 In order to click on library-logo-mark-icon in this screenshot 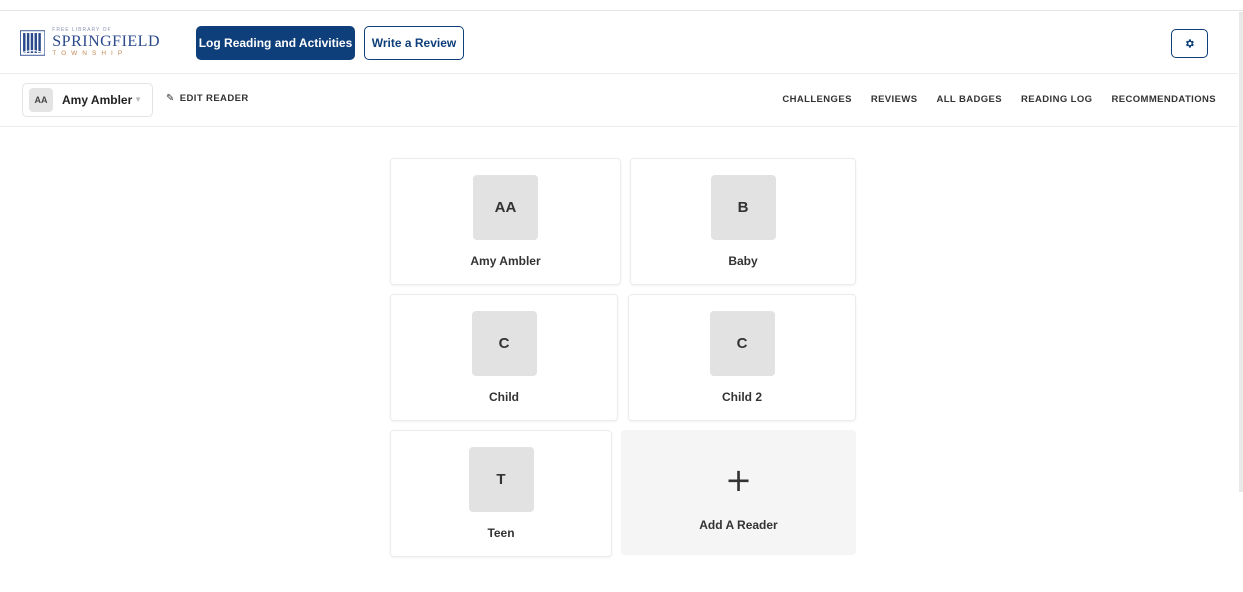, I will do `click(33, 43)`.